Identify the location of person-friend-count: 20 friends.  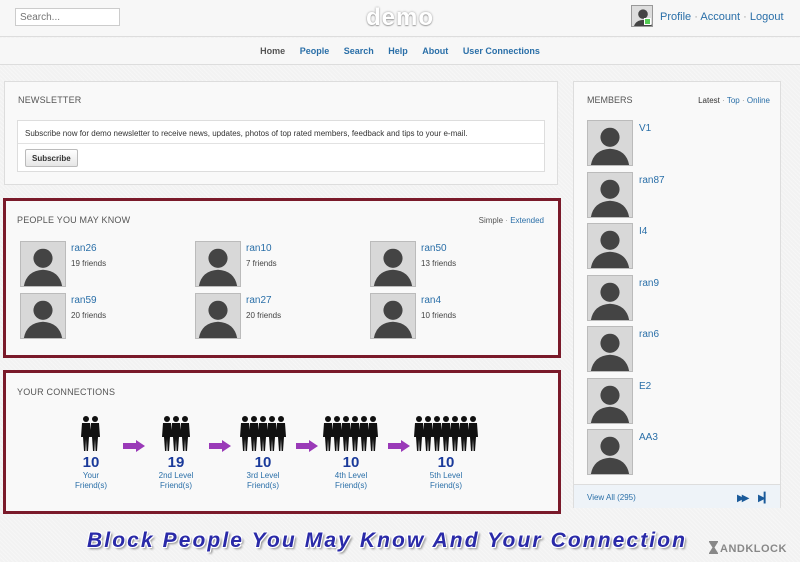
(89, 315).